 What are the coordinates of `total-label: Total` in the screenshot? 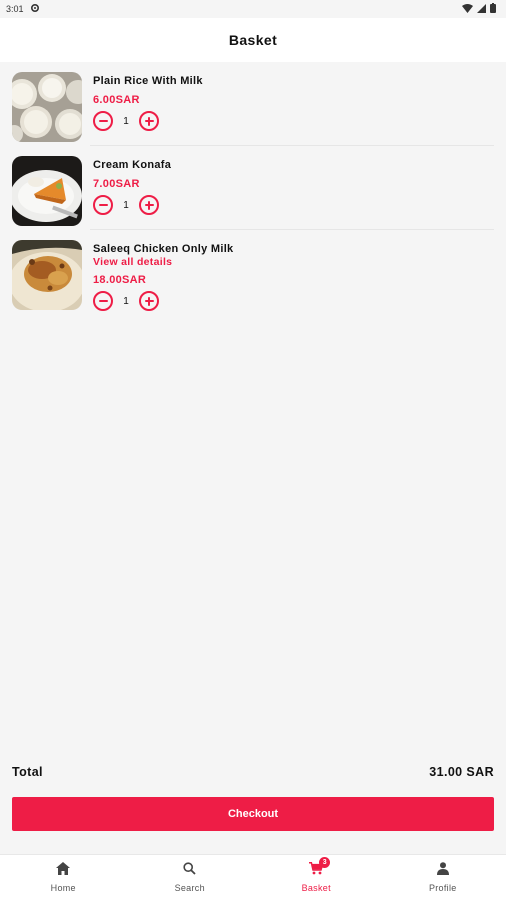 It's located at (27, 772).